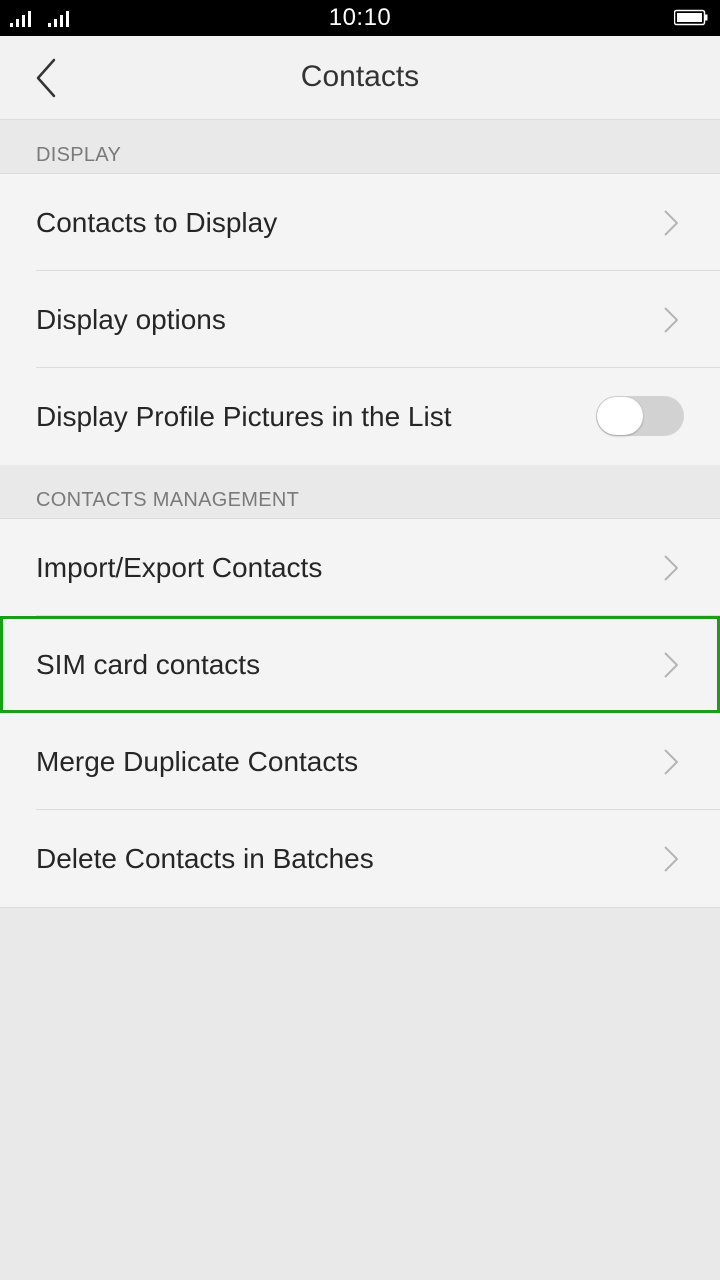 This screenshot has height=1280, width=720. What do you see at coordinates (691, 17) in the screenshot?
I see `battery-icon` at bounding box center [691, 17].